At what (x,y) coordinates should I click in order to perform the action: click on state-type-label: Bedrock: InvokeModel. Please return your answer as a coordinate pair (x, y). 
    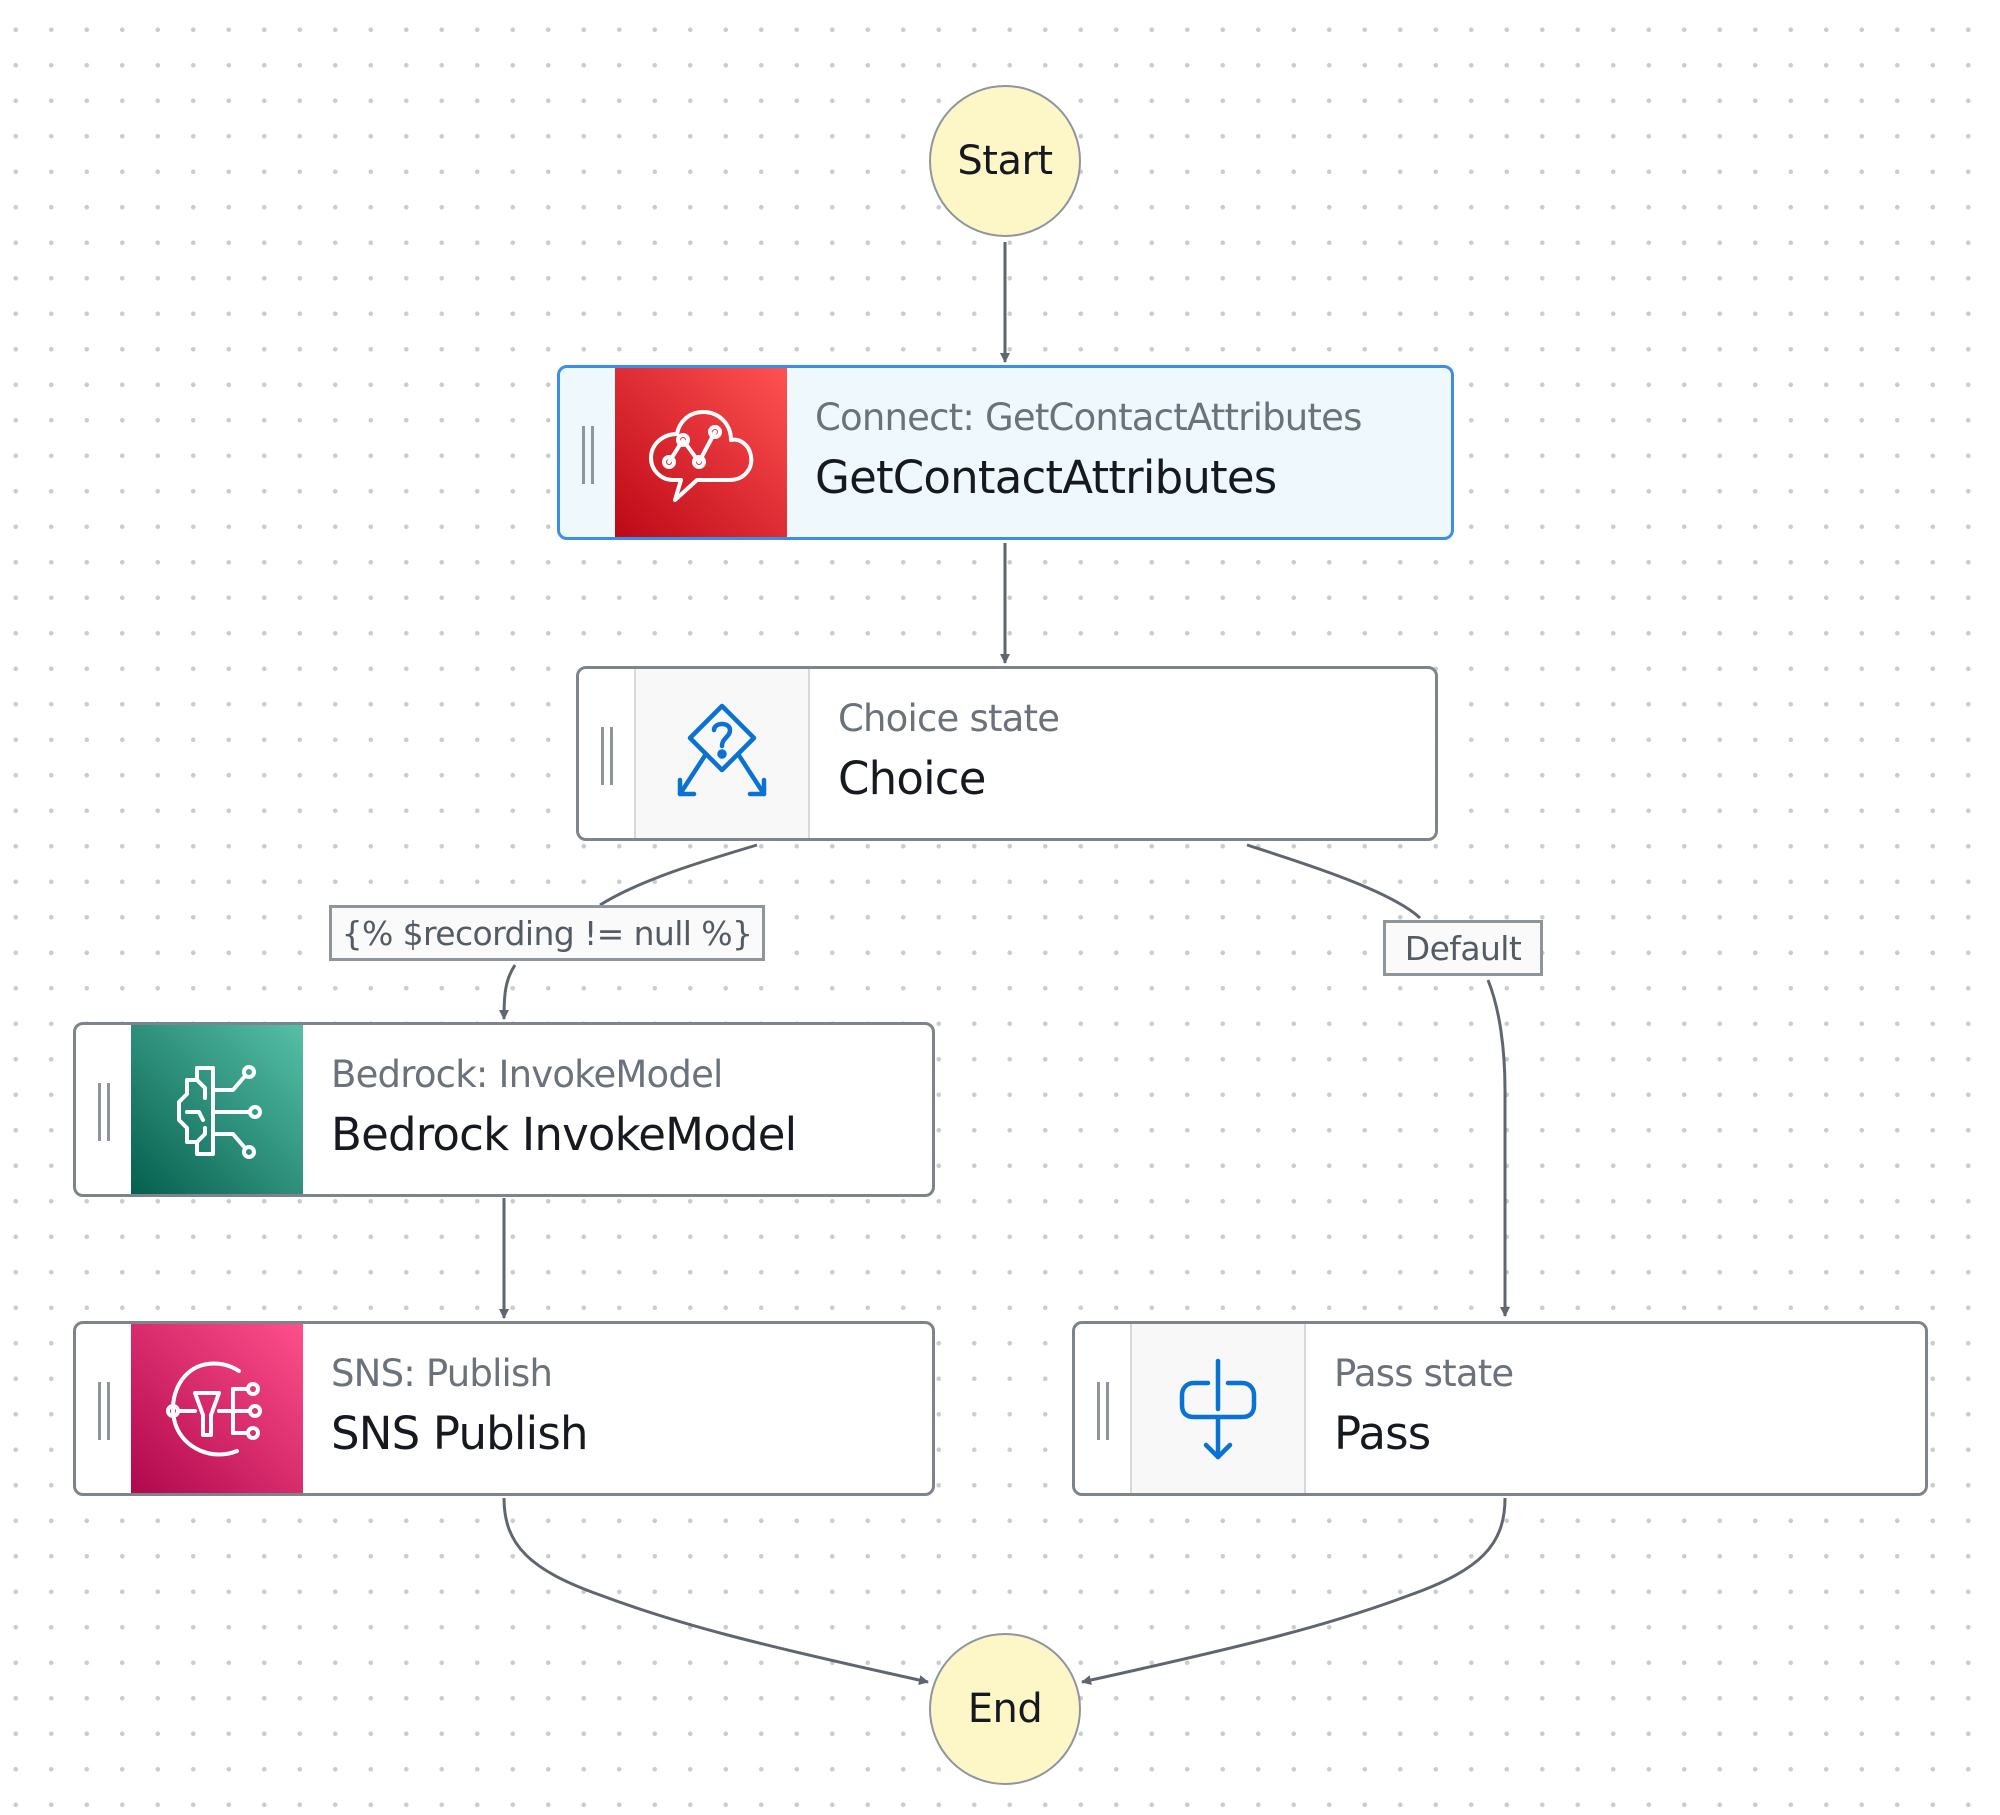
    Looking at the image, I should click on (527, 1074).